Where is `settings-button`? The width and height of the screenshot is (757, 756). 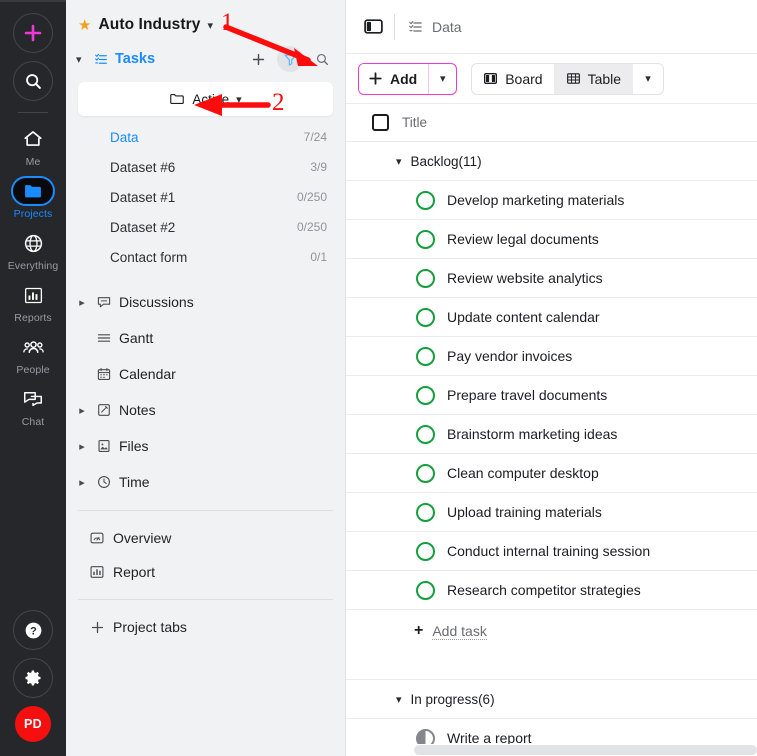 settings-button is located at coordinates (33, 678).